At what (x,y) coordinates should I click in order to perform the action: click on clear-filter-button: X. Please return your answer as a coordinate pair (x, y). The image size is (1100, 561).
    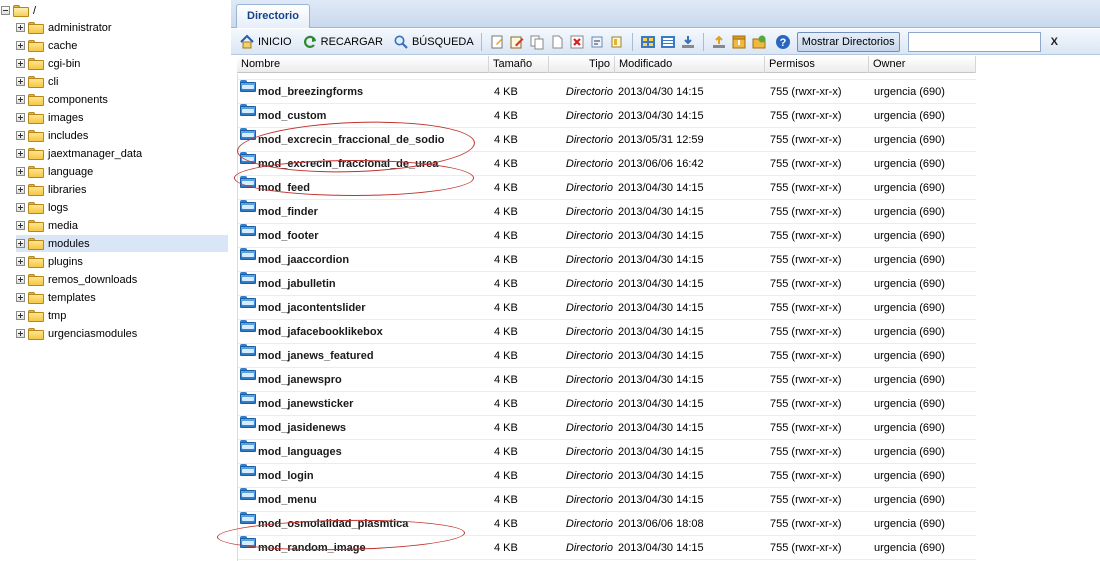
    Looking at the image, I should click on (1054, 42).